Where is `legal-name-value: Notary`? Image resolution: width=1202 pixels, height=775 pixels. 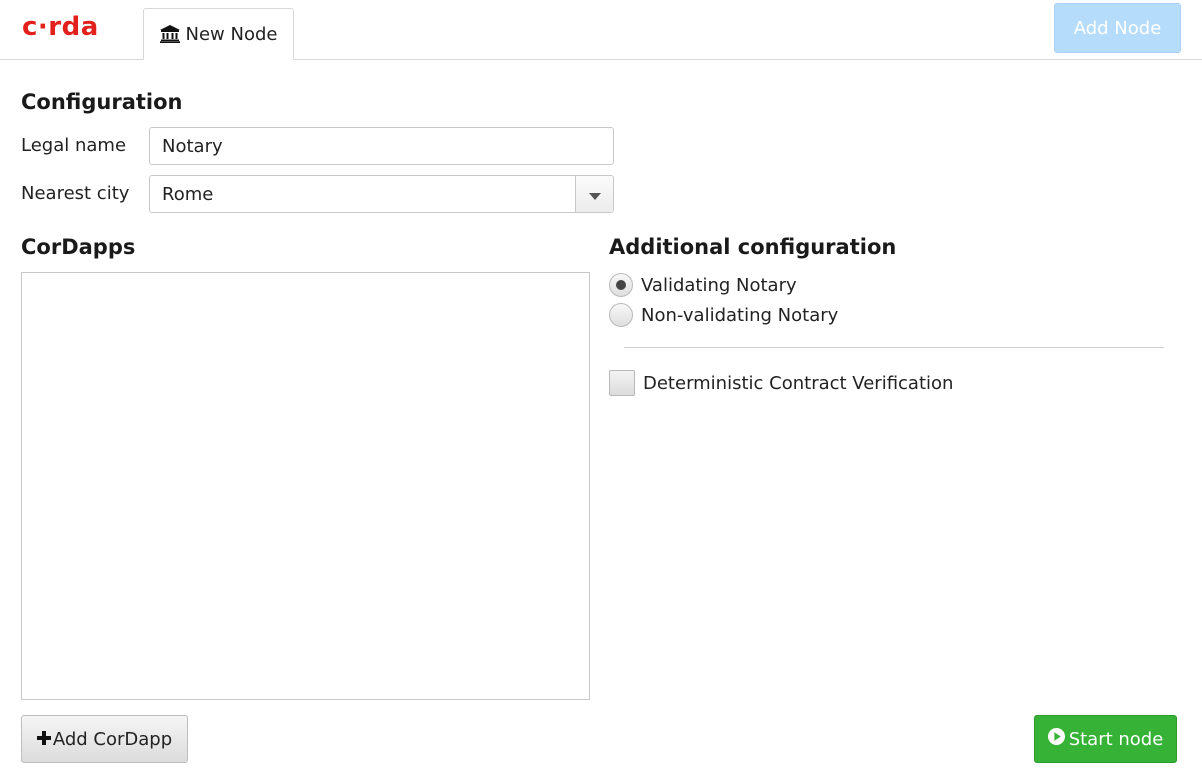 legal-name-value: Notary is located at coordinates (192, 146).